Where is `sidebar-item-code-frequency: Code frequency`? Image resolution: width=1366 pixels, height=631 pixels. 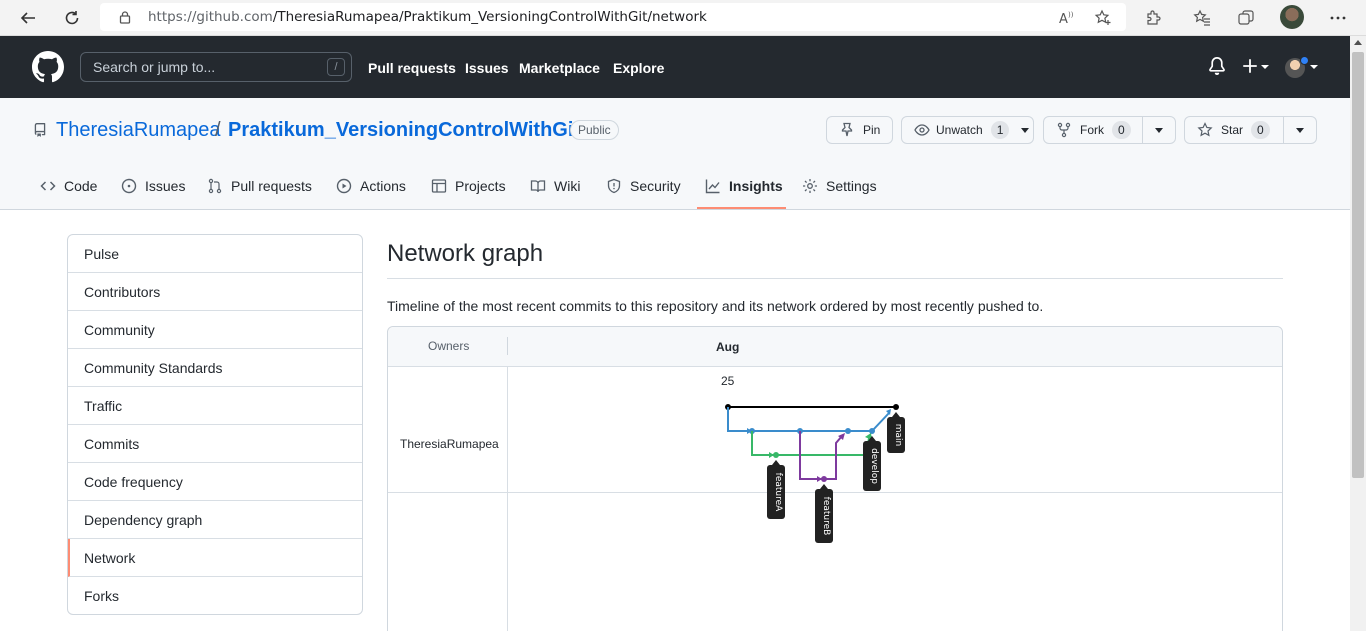
sidebar-item-code-frequency: Code frequency is located at coordinates (215, 482).